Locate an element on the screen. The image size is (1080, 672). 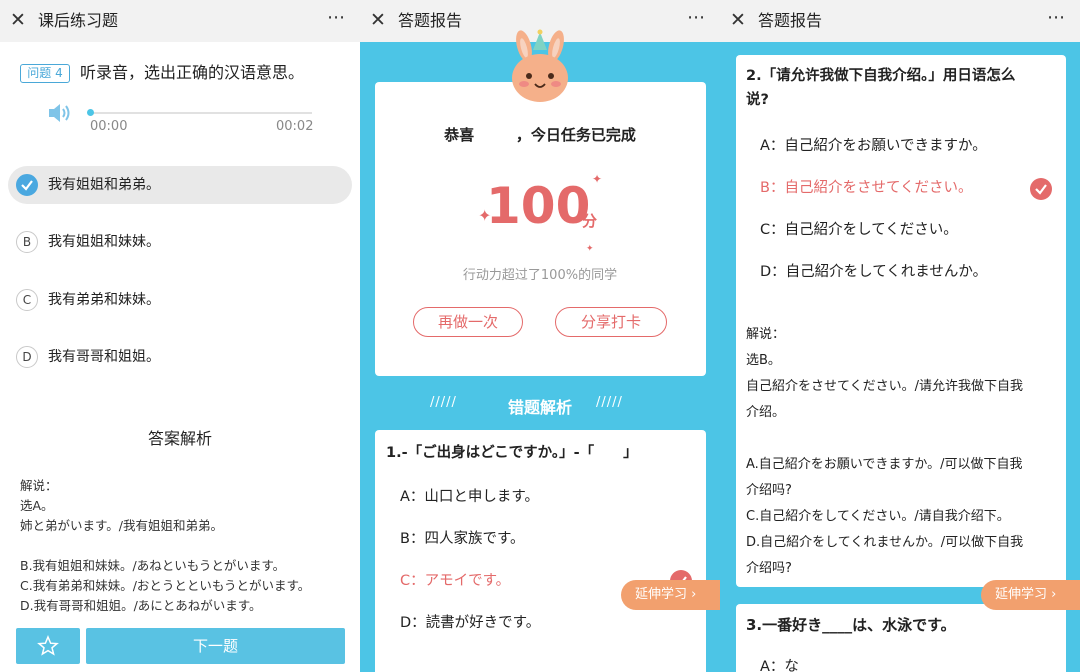
top-bar: ✕ 课后练习题 ⋯ is located at coordinates (180, 21).